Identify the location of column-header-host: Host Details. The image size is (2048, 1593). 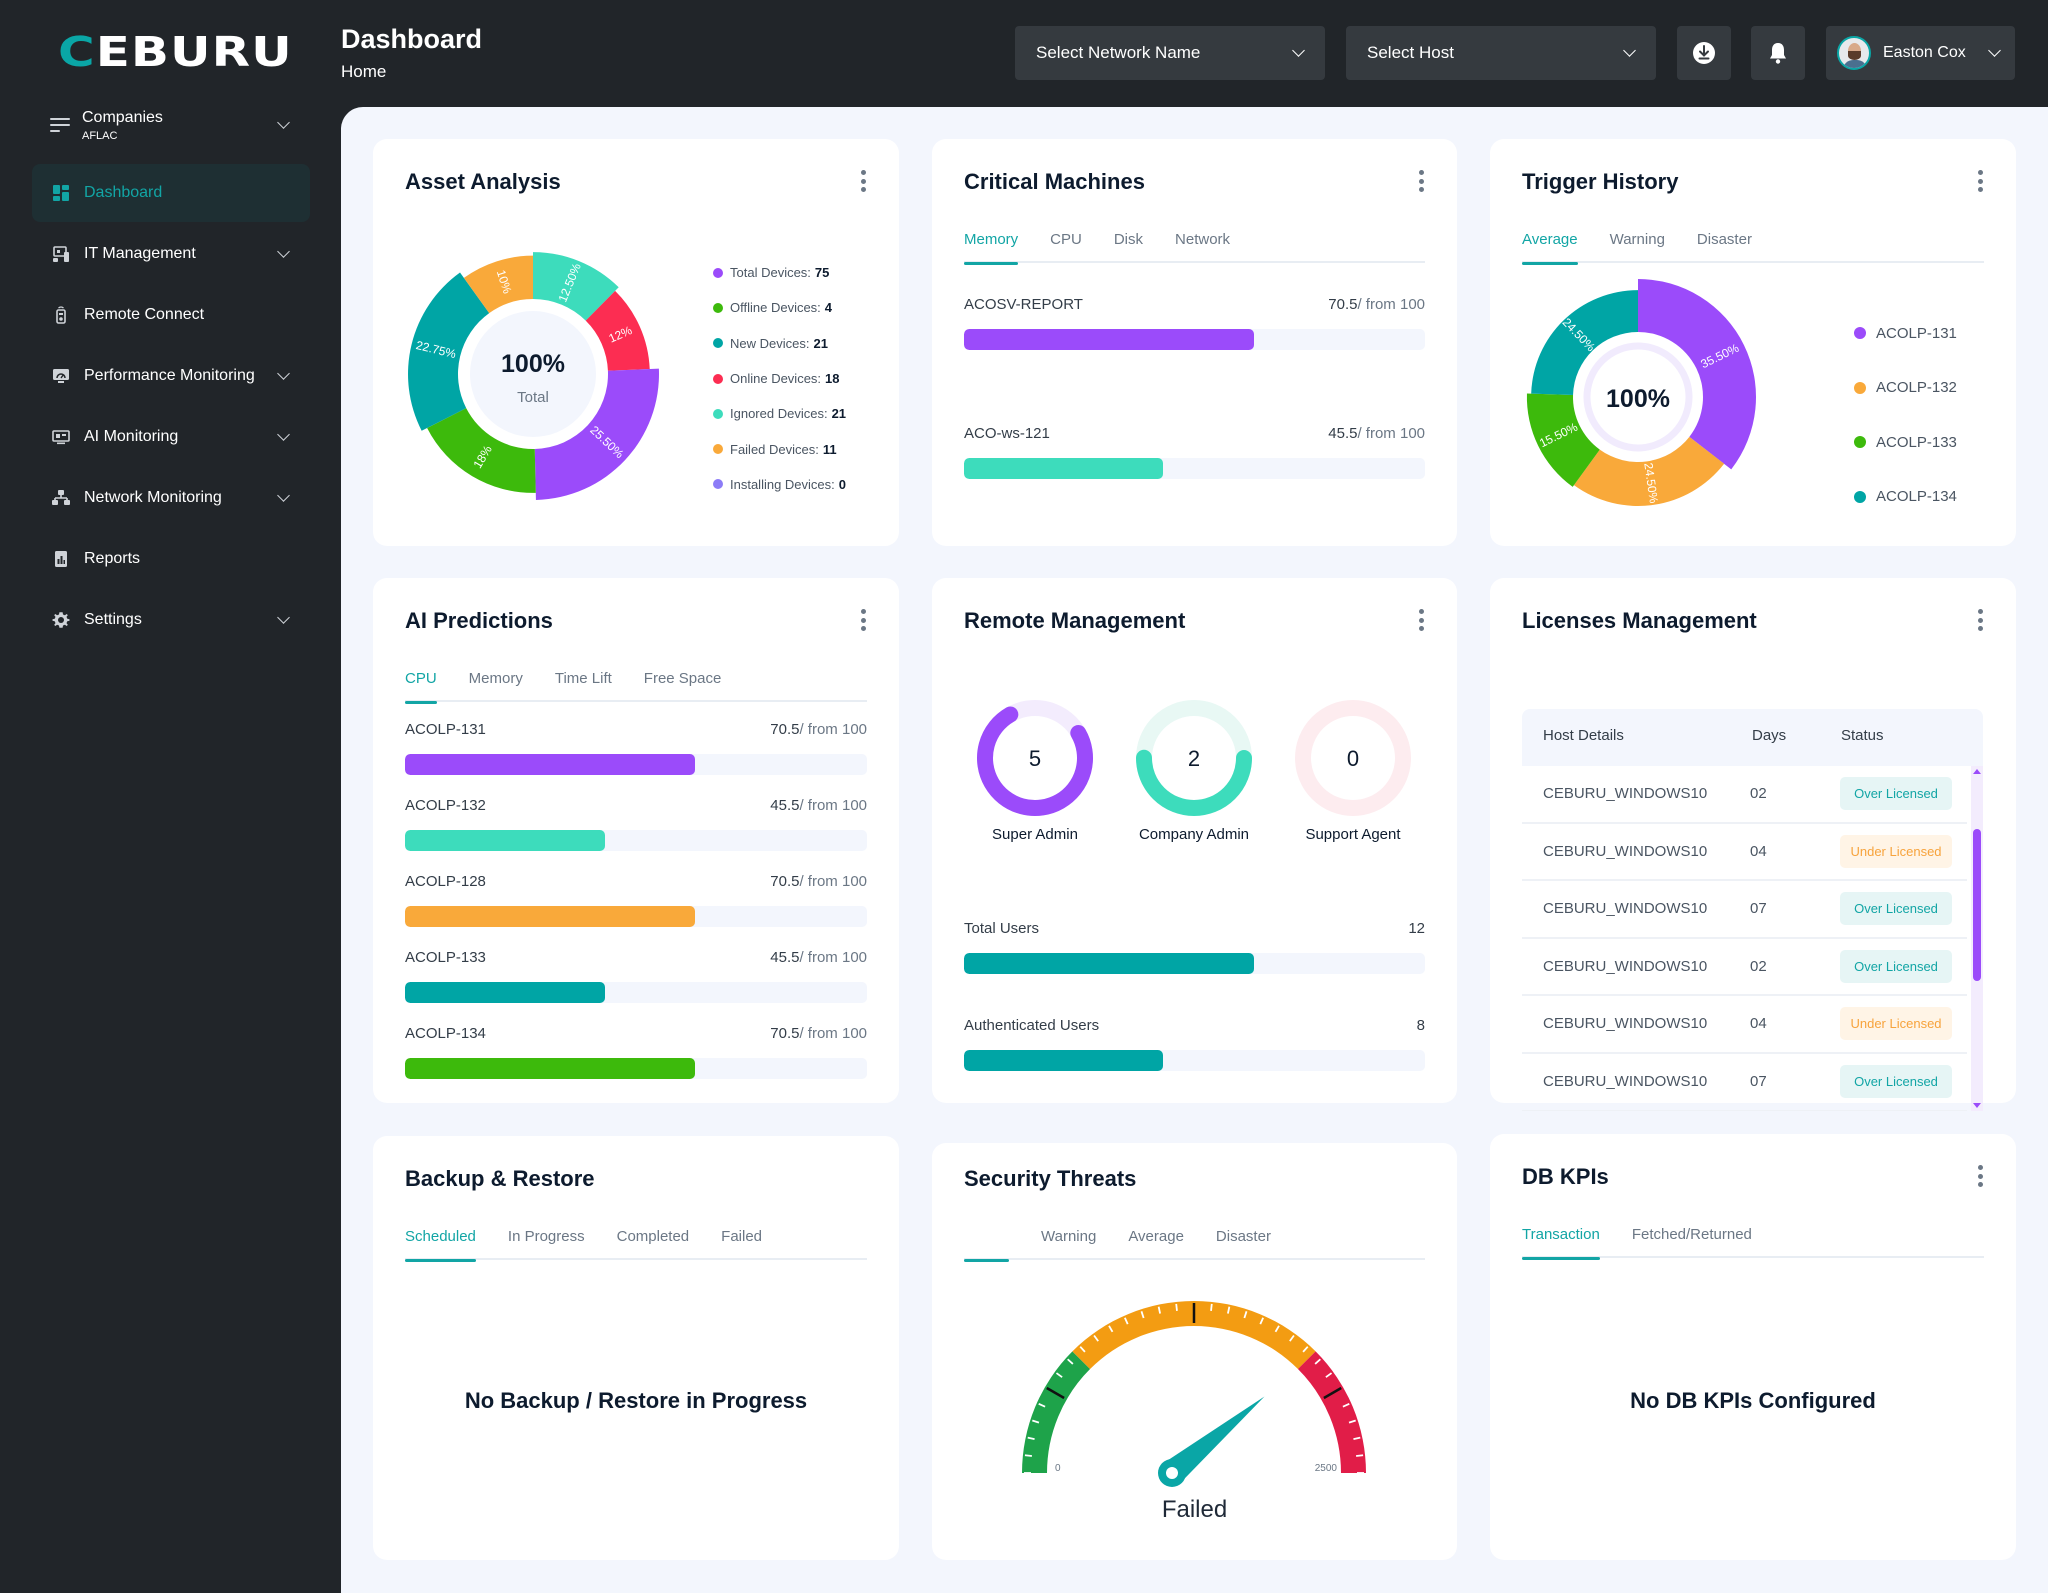
(1583, 735).